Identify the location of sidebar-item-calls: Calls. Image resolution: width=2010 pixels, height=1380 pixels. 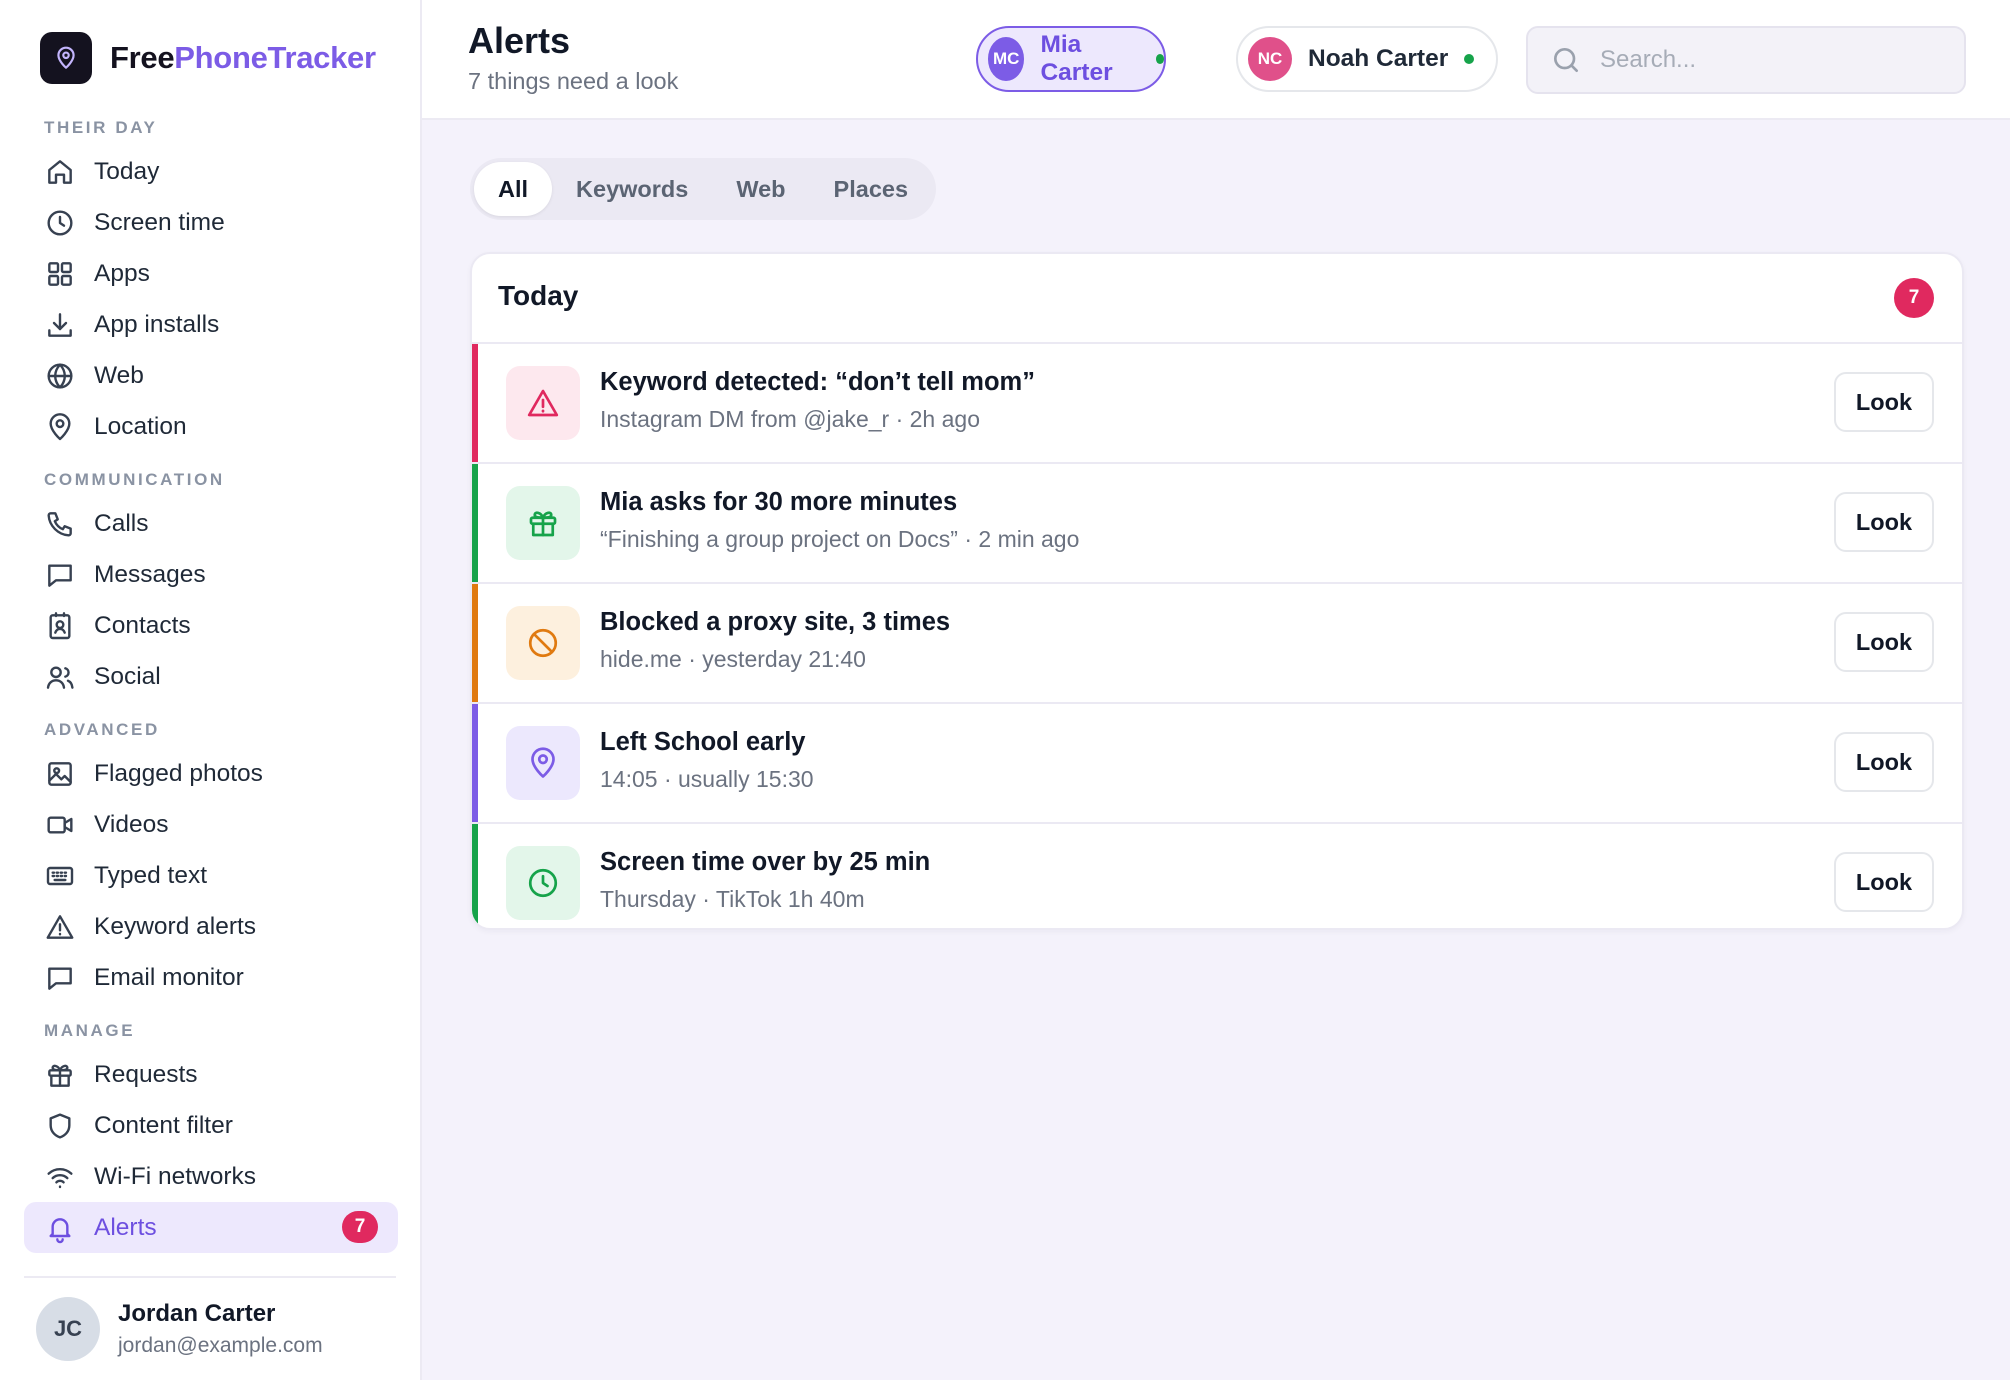
(211, 523).